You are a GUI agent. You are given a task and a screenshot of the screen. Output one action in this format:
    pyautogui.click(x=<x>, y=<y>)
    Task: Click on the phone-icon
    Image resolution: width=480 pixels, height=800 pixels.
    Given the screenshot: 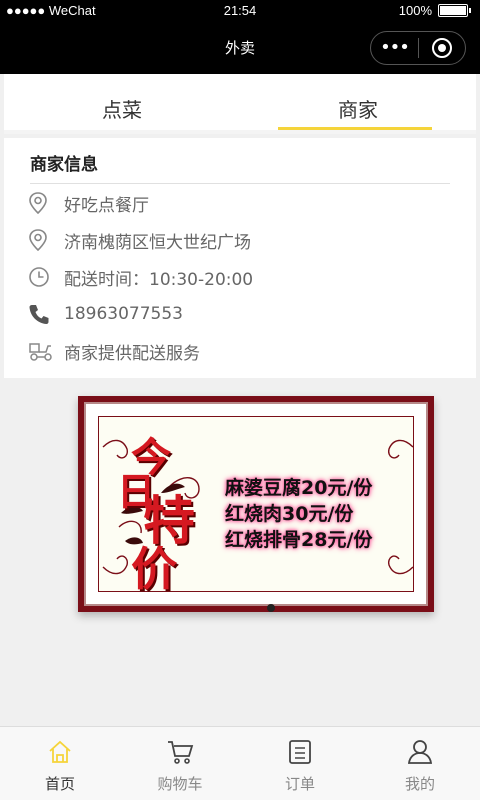 What is the action you would take?
    pyautogui.click(x=43, y=314)
    